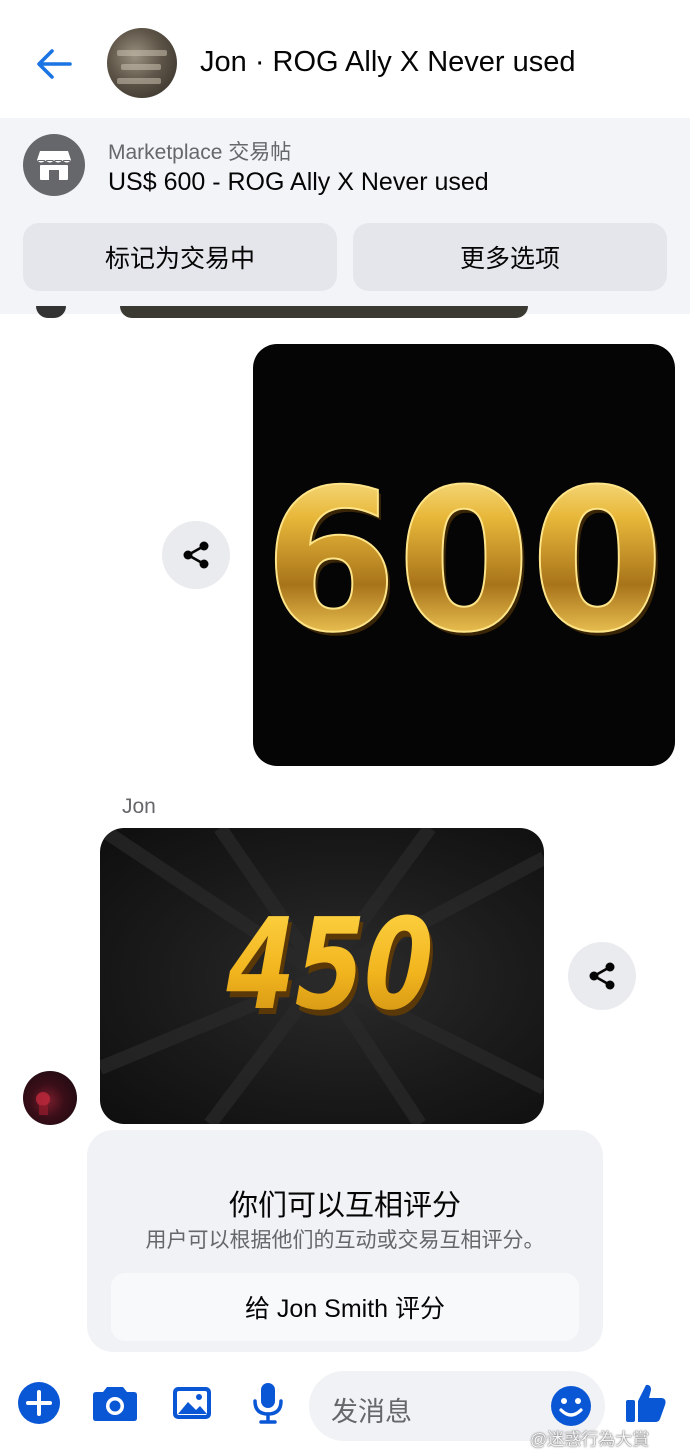 The width and height of the screenshot is (690, 1451). I want to click on previous-image-fragment, so click(324, 312).